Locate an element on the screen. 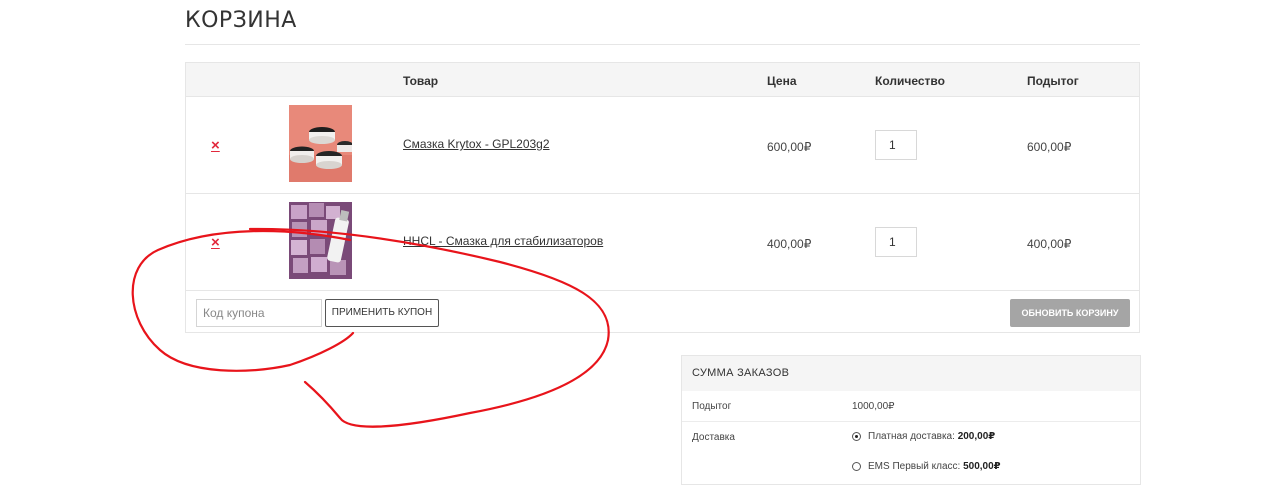 Image resolution: width=1280 pixels, height=485 pixels. product-subtotal: 600,00₽ is located at coordinates (1049, 147).